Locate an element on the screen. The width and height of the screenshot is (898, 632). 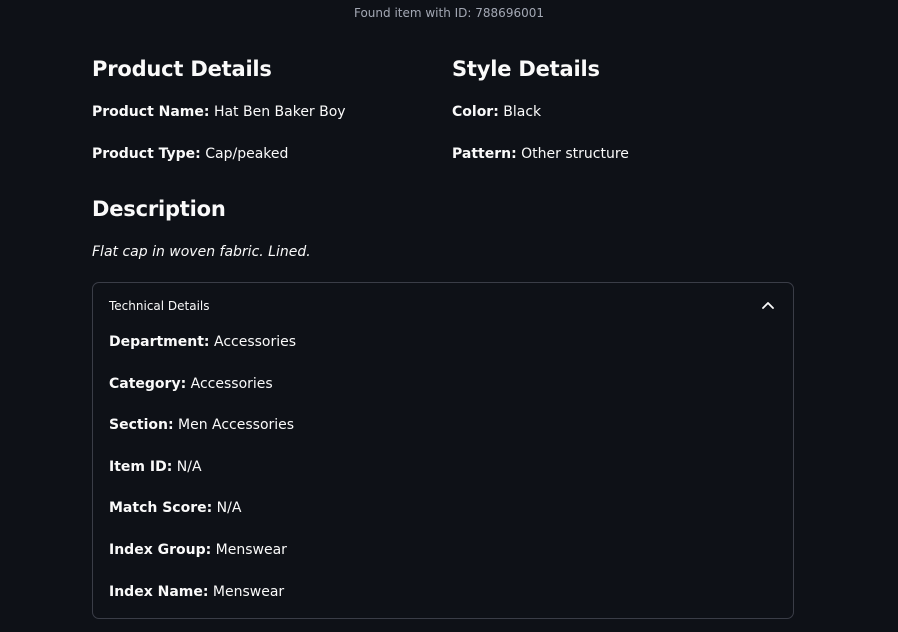
found-item-caption: Found item with ID: 788696001 is located at coordinates (448, 13).